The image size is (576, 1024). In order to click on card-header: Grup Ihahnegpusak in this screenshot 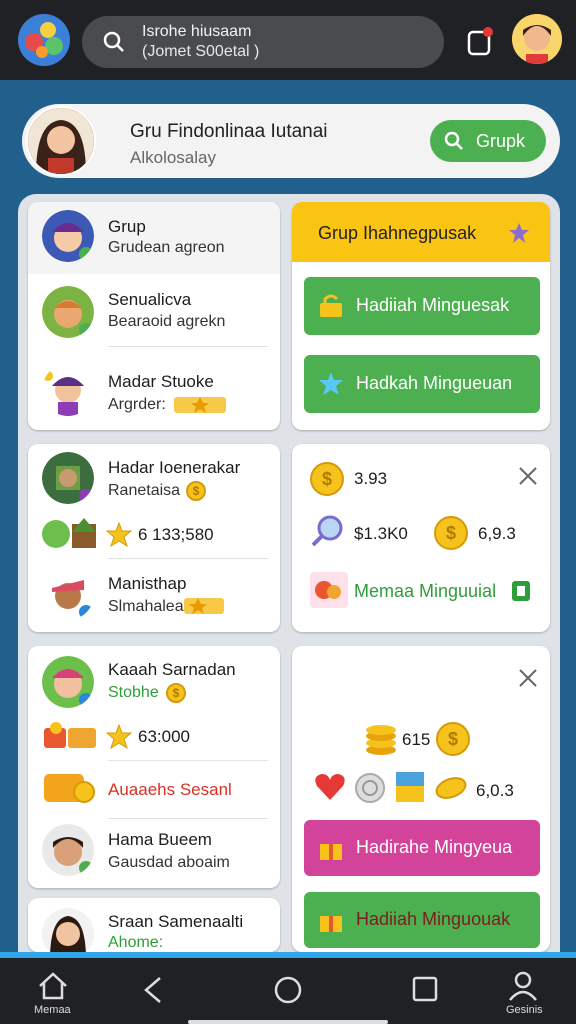, I will do `click(421, 232)`.